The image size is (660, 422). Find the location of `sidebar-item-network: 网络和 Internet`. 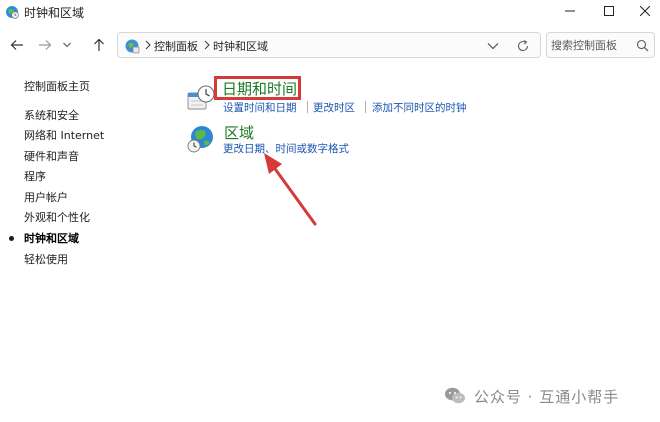

sidebar-item-network: 网络和 Internet is located at coordinates (64, 135).